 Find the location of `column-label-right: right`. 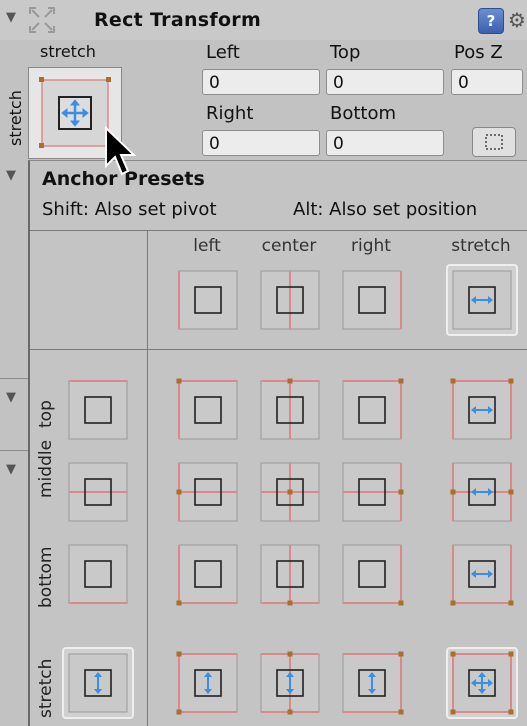

column-label-right: right is located at coordinates (371, 246).